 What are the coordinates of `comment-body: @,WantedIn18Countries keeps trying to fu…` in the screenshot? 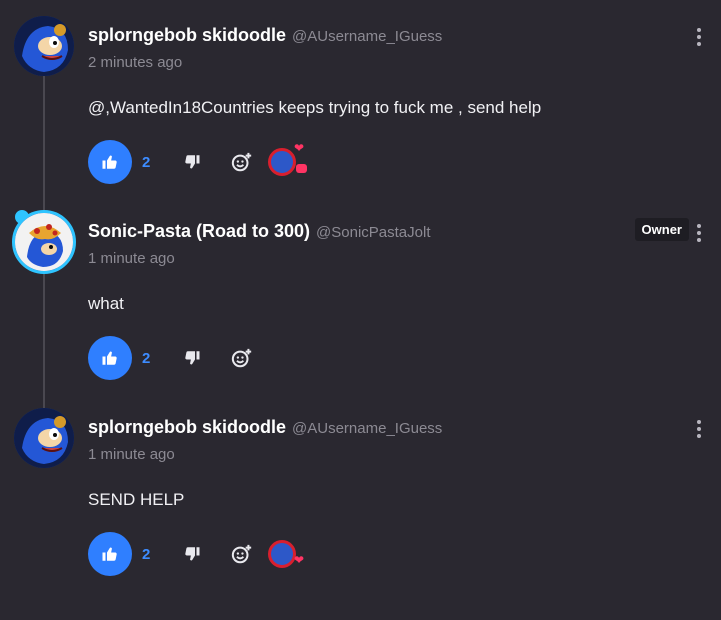 It's located at (315, 107).